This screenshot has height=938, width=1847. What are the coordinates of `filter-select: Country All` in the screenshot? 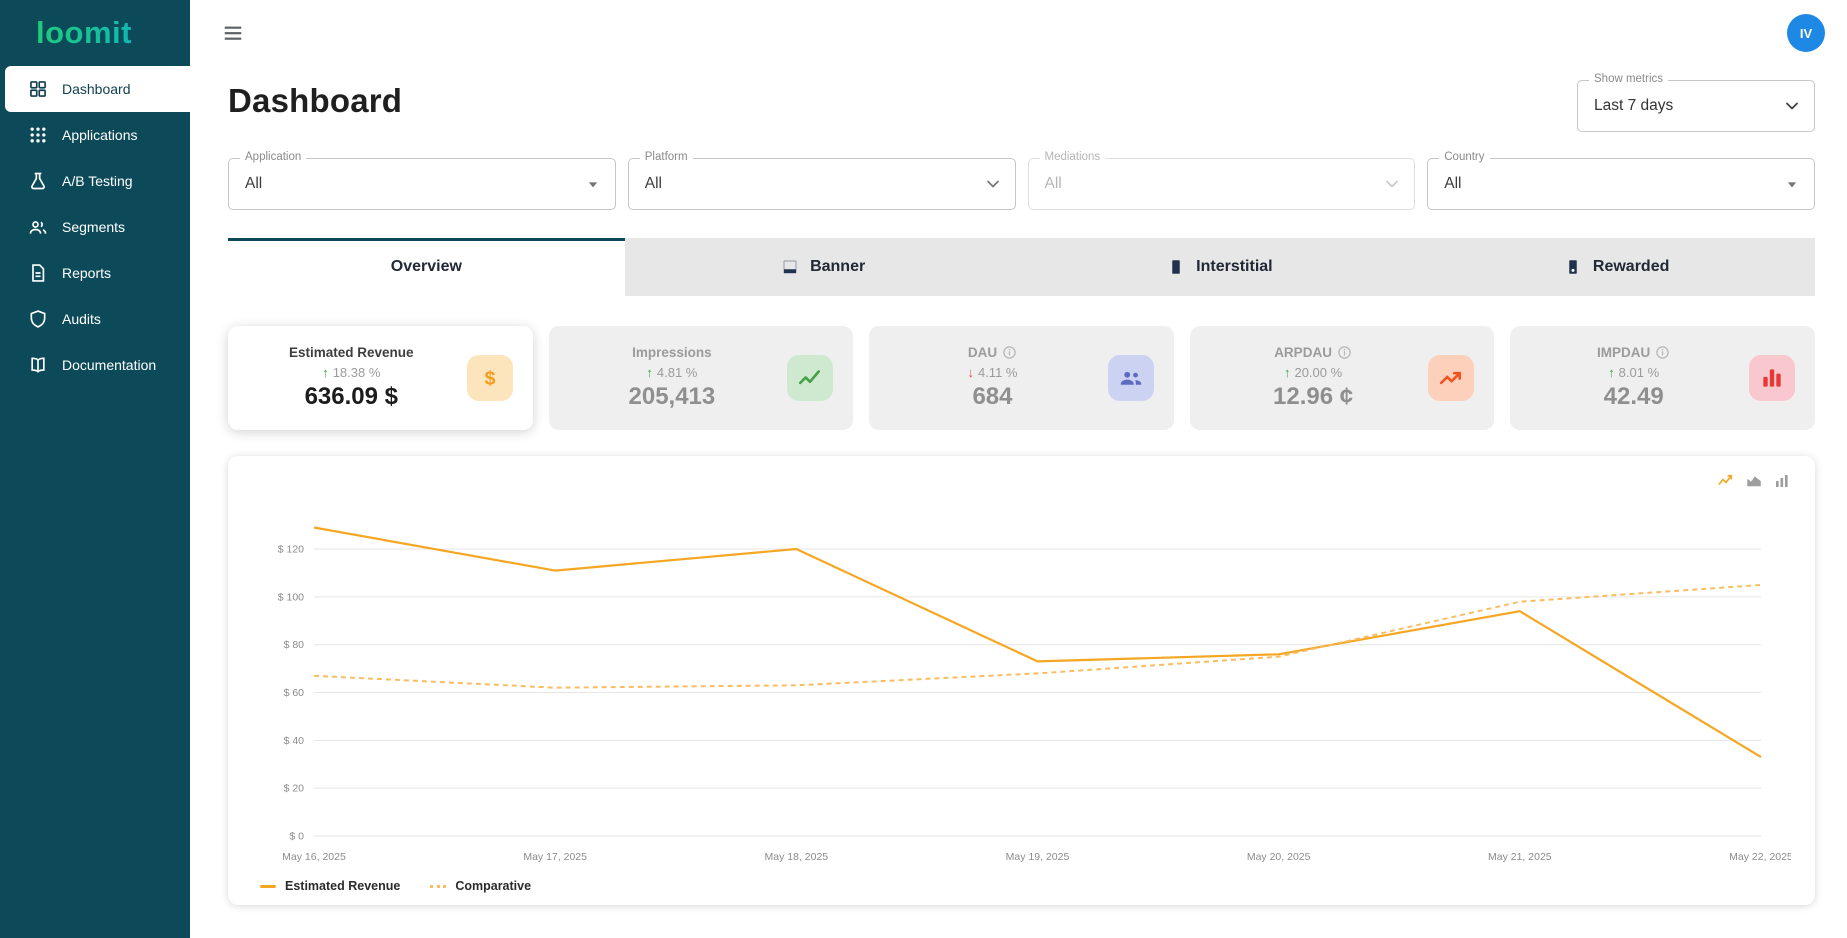 It's located at (1621, 180).